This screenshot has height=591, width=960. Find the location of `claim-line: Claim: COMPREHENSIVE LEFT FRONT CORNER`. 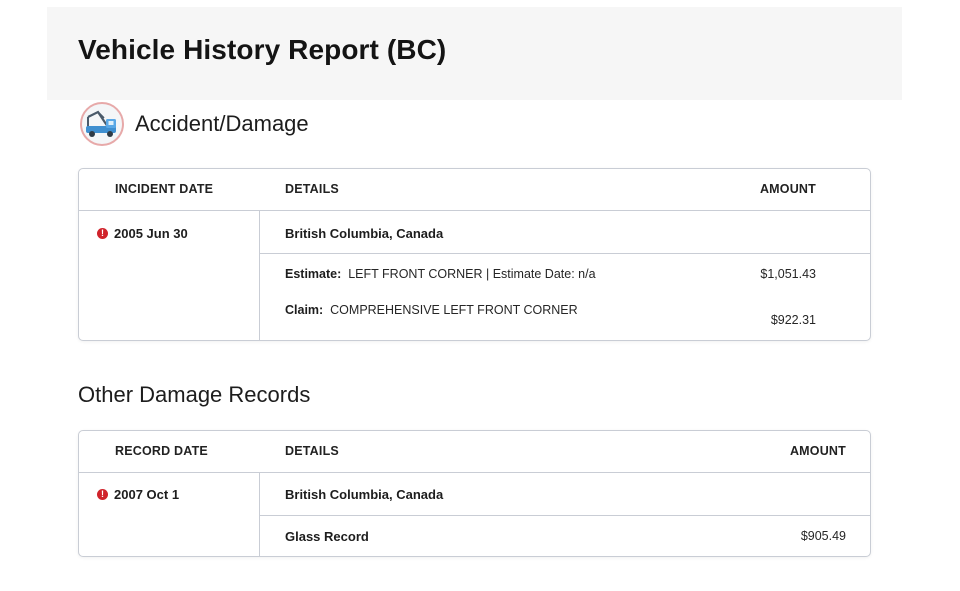

claim-line: Claim: COMPREHENSIVE LEFT FRONT CORNER is located at coordinates (431, 310).